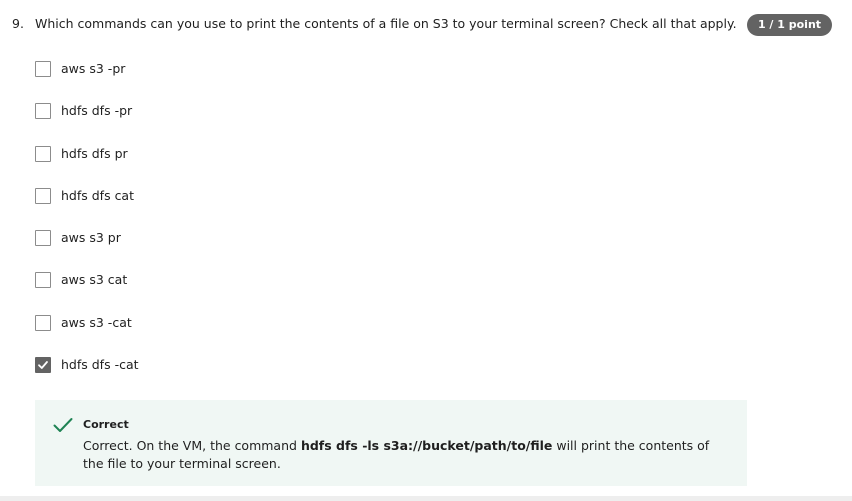 The width and height of the screenshot is (852, 501). Describe the element at coordinates (789, 25) in the screenshot. I see `points-badge: 1 / 1 point` at that location.